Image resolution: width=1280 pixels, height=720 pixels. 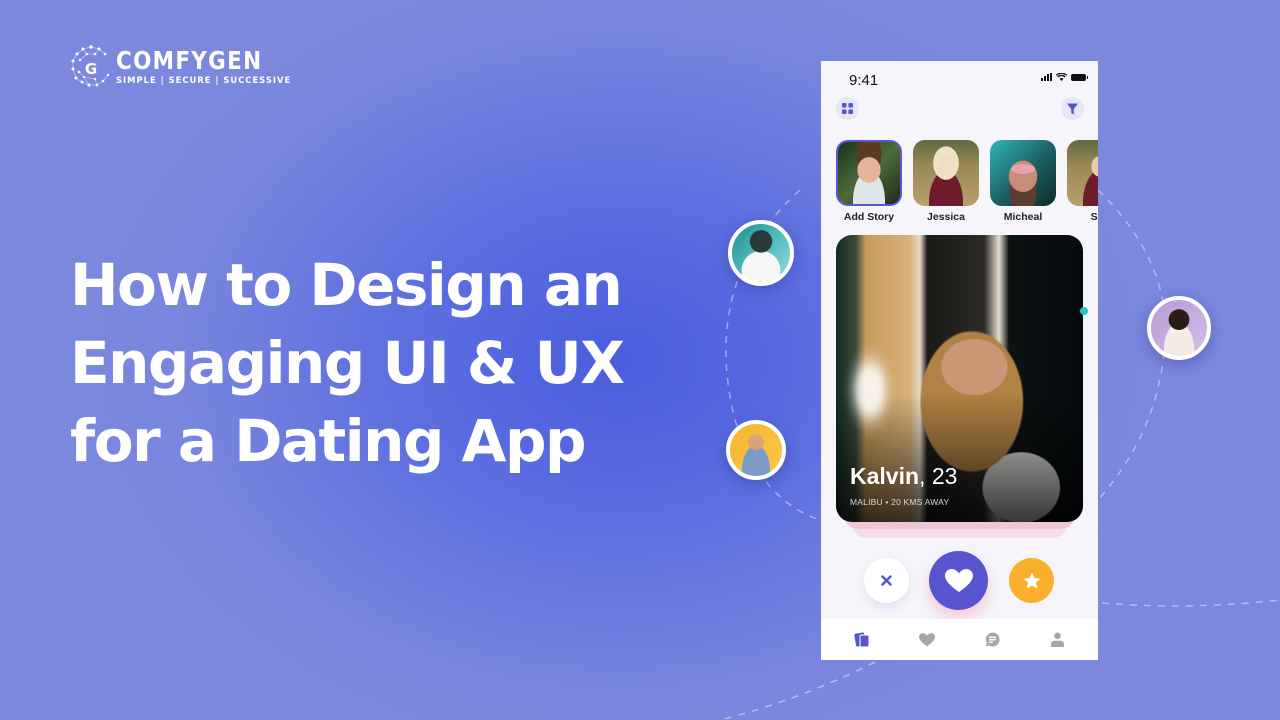 I want to click on indicator-dot, so click(x=1084, y=311).